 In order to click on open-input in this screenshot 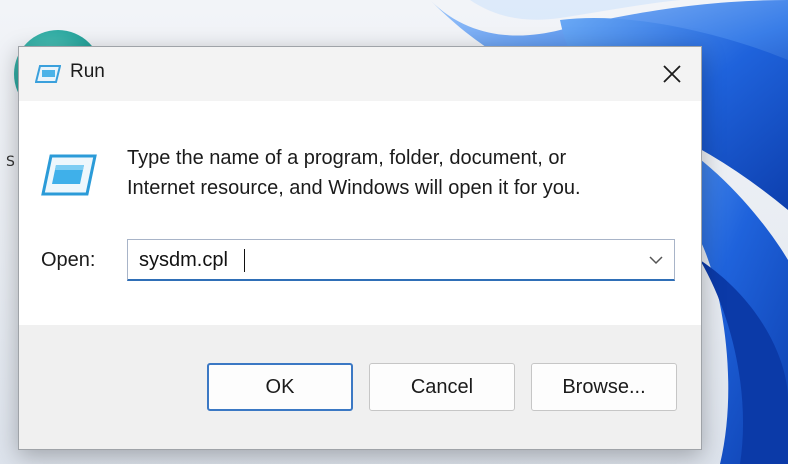, I will do `click(378, 260)`.